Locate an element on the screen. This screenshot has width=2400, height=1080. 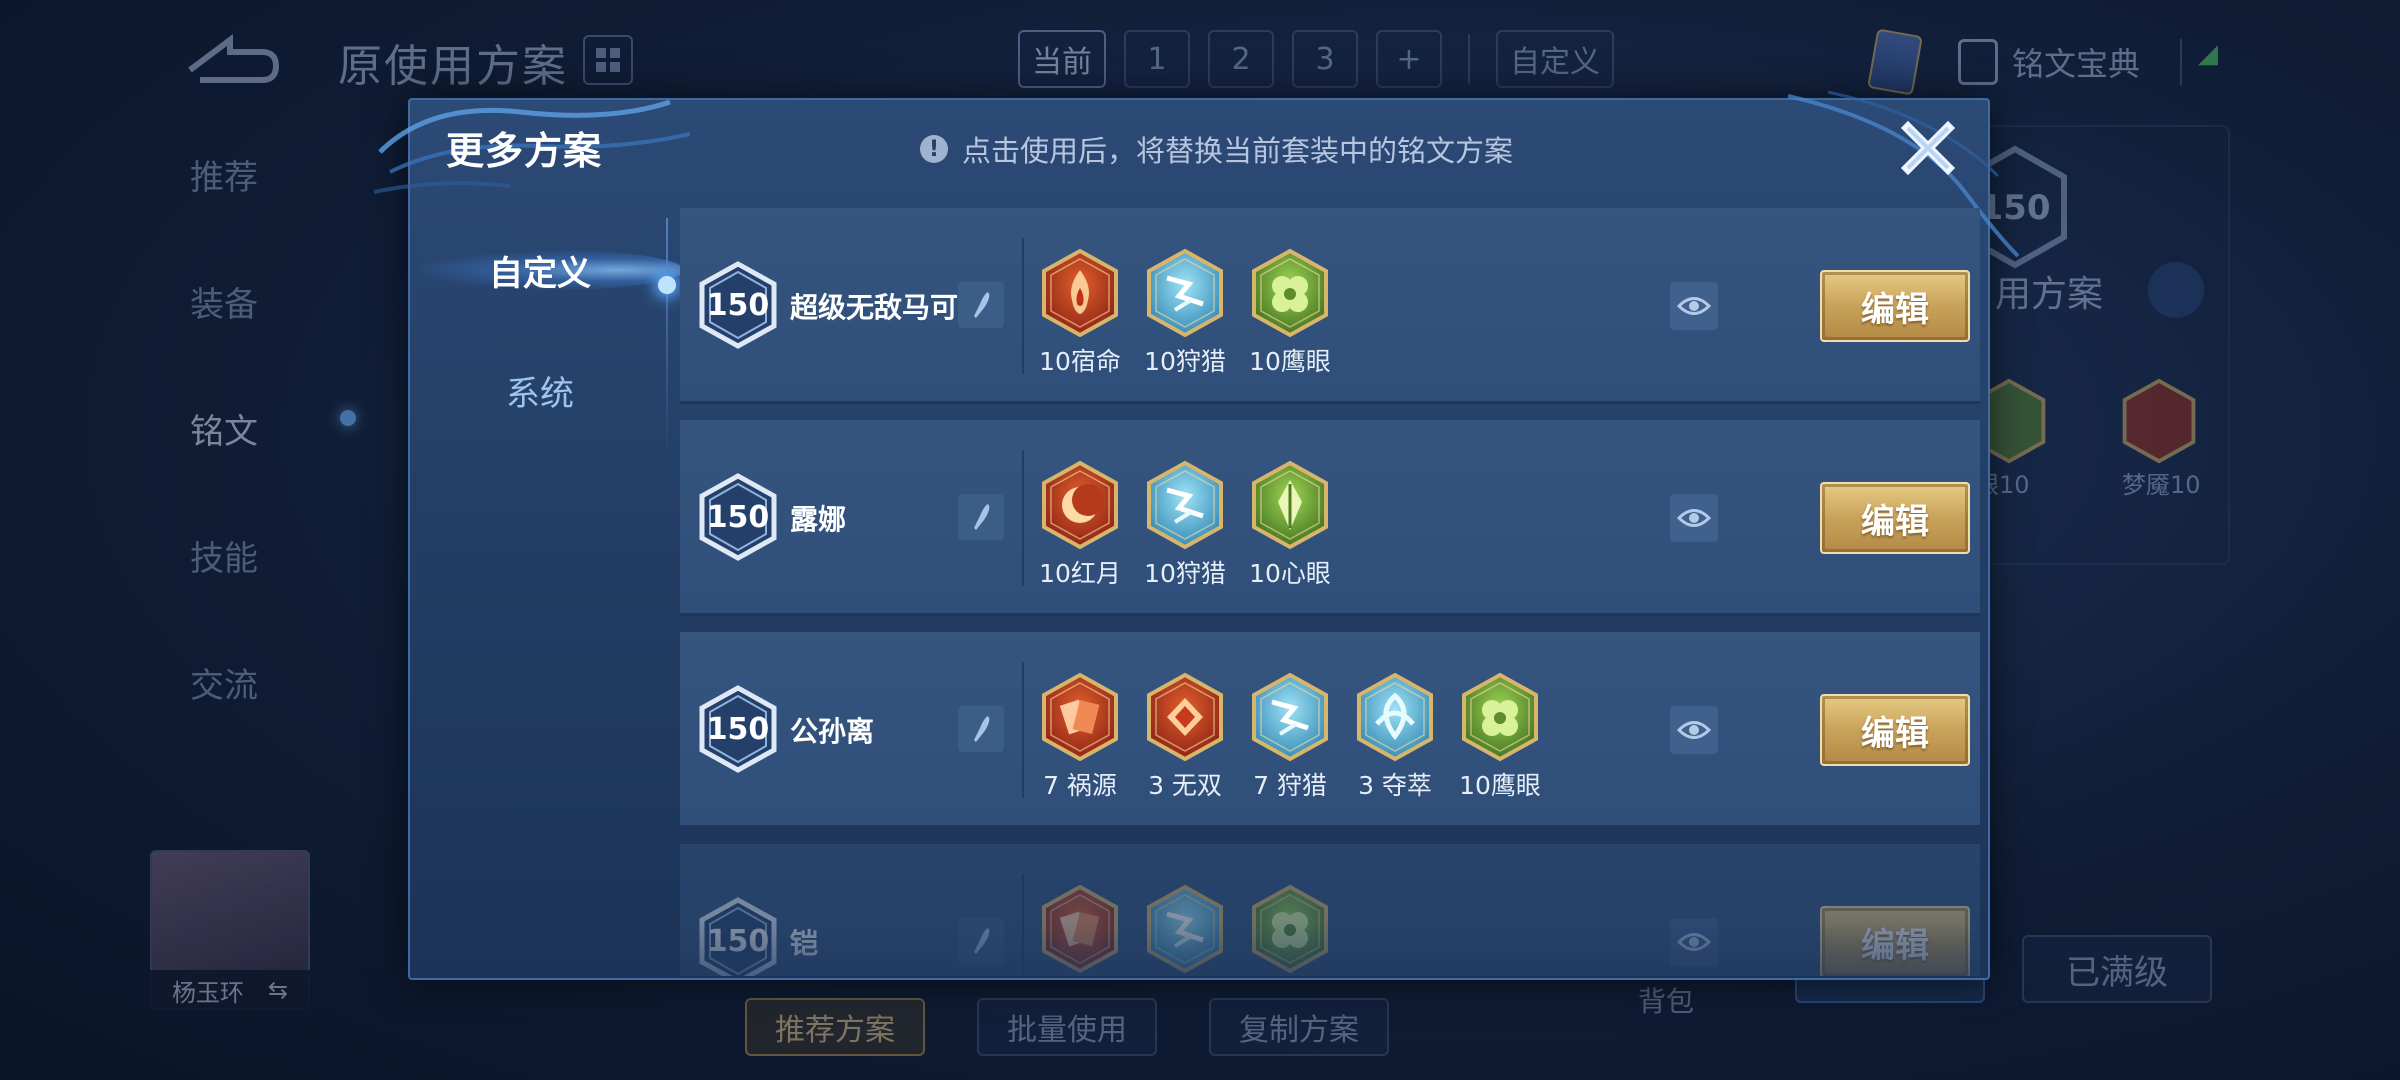
hero-name: 杨玉环 is located at coordinates (207, 992).